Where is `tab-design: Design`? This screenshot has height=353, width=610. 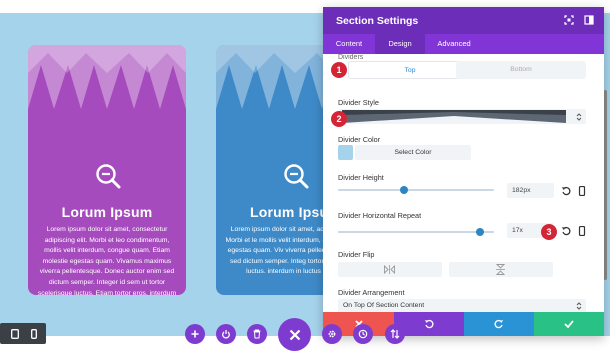
tab-design: Design is located at coordinates (400, 44).